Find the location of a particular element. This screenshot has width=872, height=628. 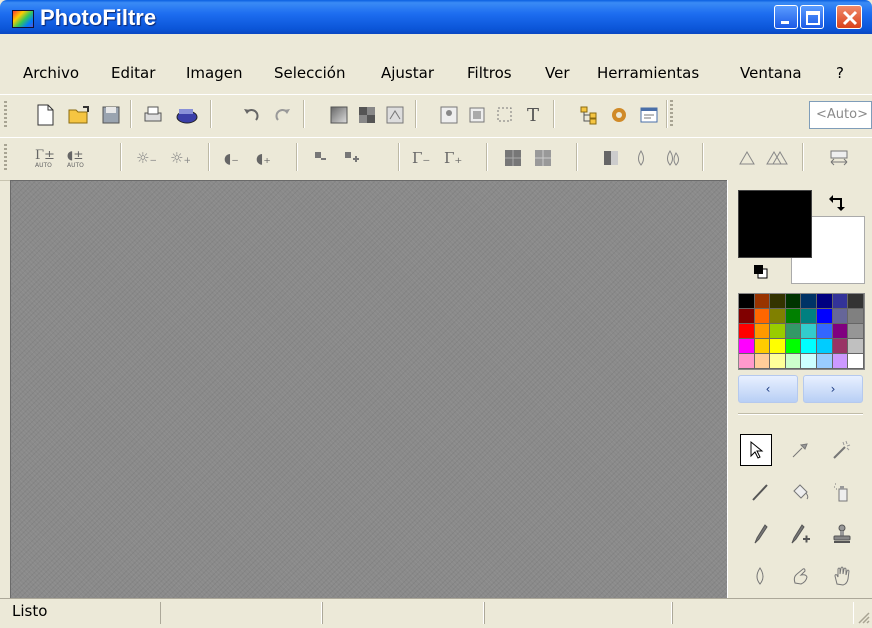

redo-icon is located at coordinates (283, 115).